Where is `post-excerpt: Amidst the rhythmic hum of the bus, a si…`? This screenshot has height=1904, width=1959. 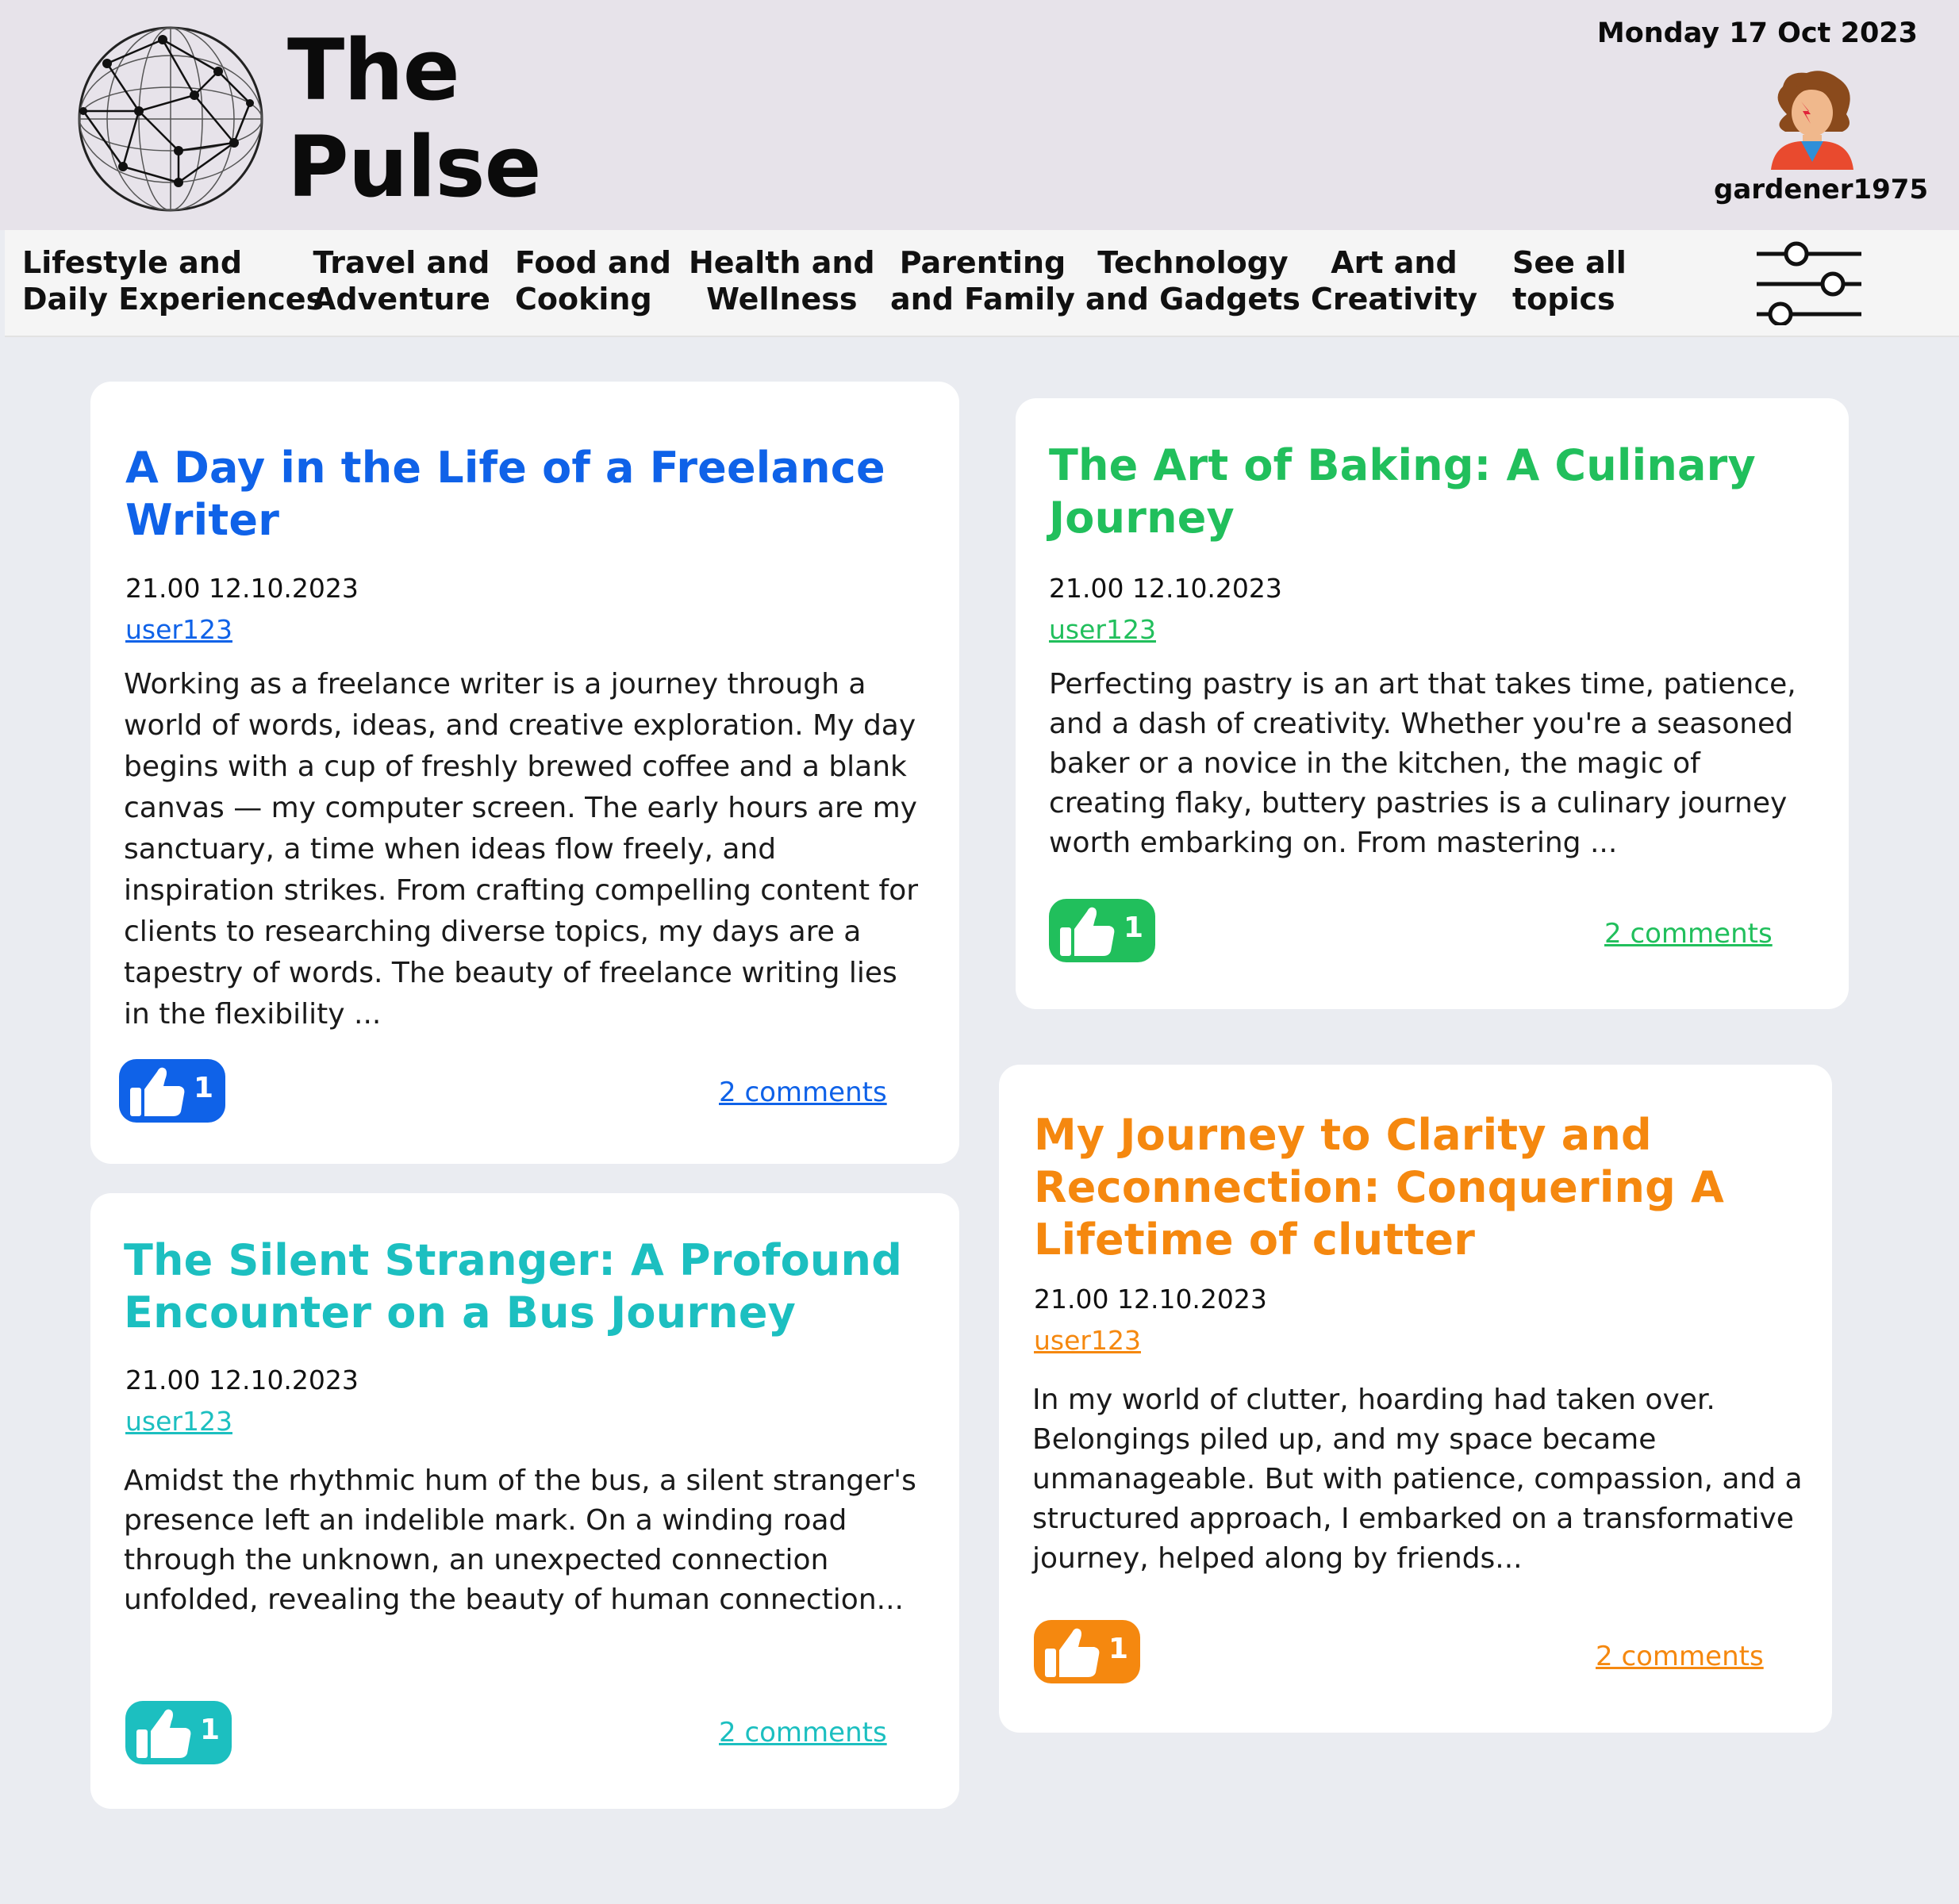 post-excerpt: Amidst the rhythmic hum of the bus, a si… is located at coordinates (520, 1540).